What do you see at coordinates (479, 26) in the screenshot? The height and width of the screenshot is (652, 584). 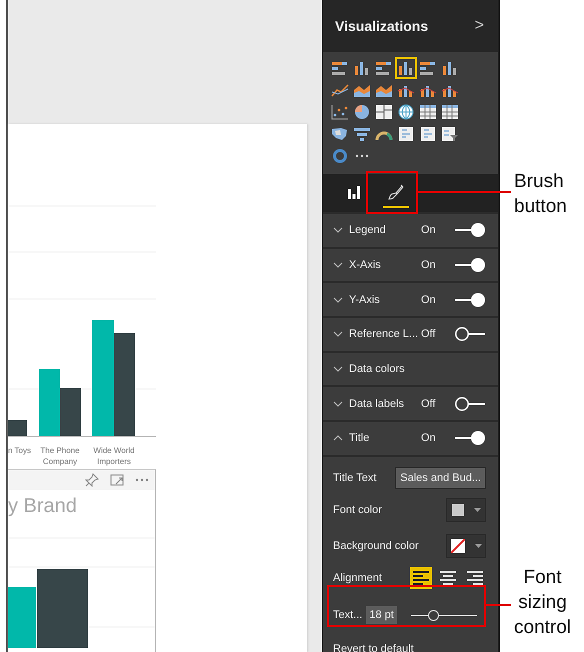 I see `expand-button: >` at bounding box center [479, 26].